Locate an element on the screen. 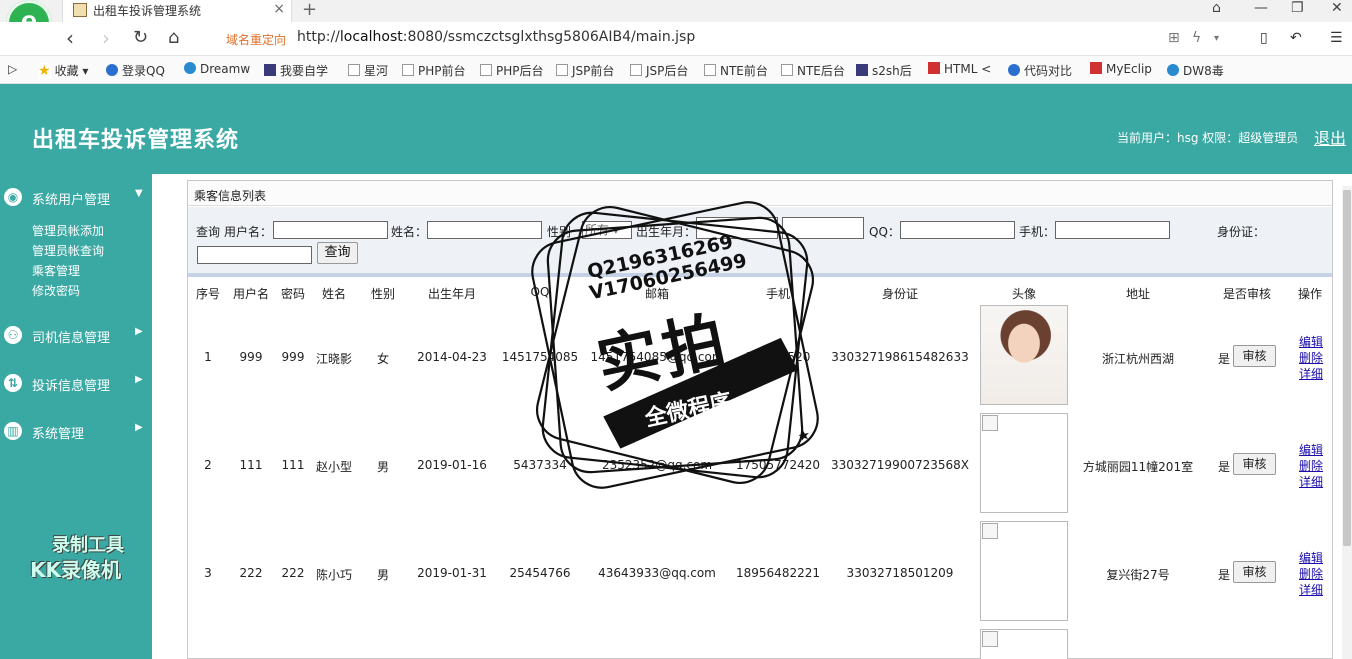  search-button: 查询 is located at coordinates (337, 253).